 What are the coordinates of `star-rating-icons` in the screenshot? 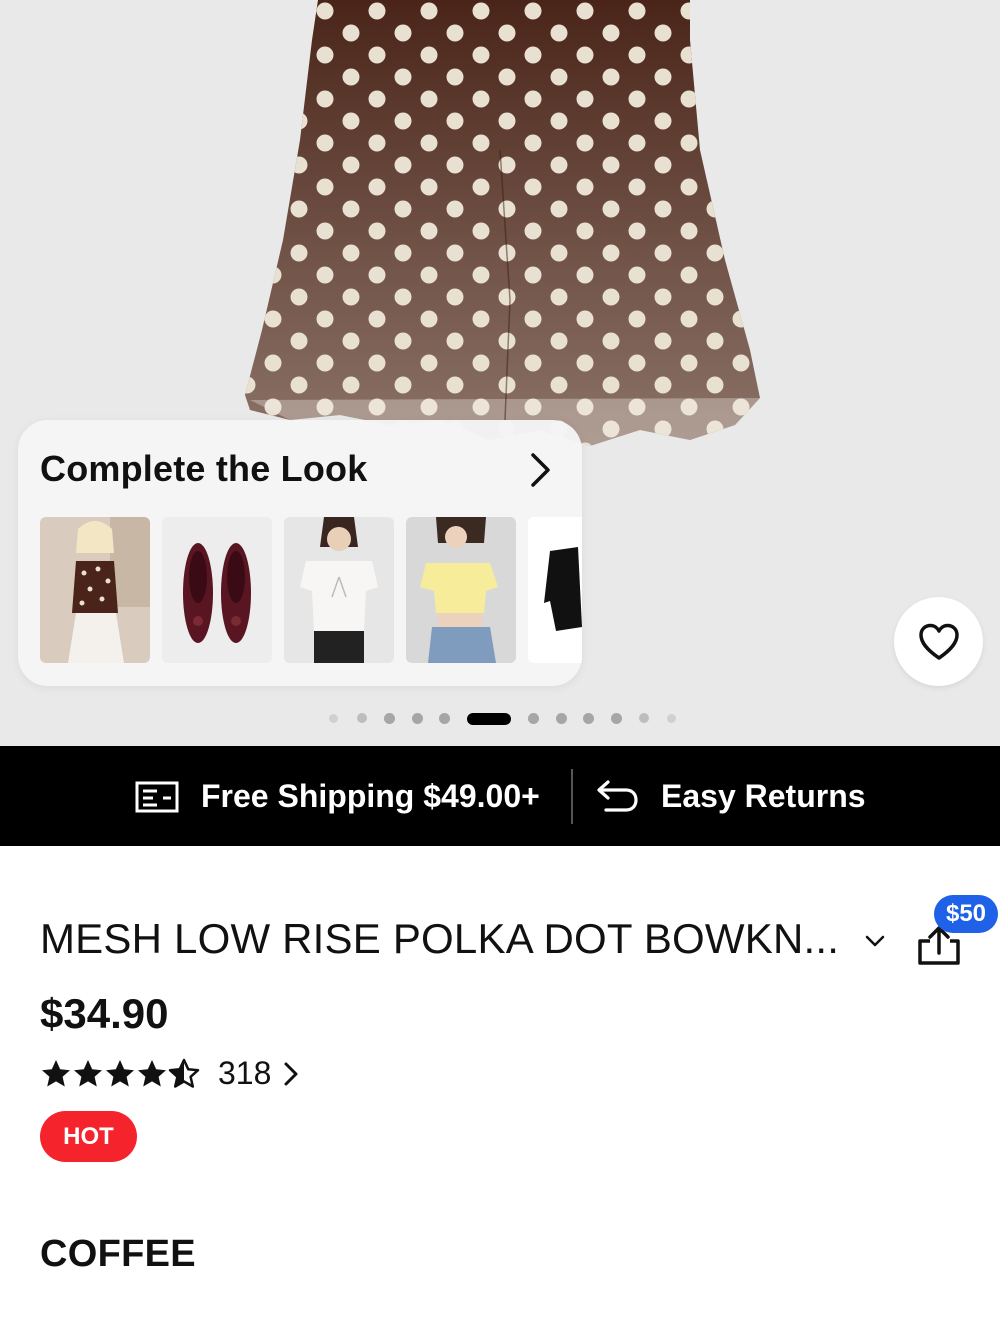 It's located at (121, 1073).